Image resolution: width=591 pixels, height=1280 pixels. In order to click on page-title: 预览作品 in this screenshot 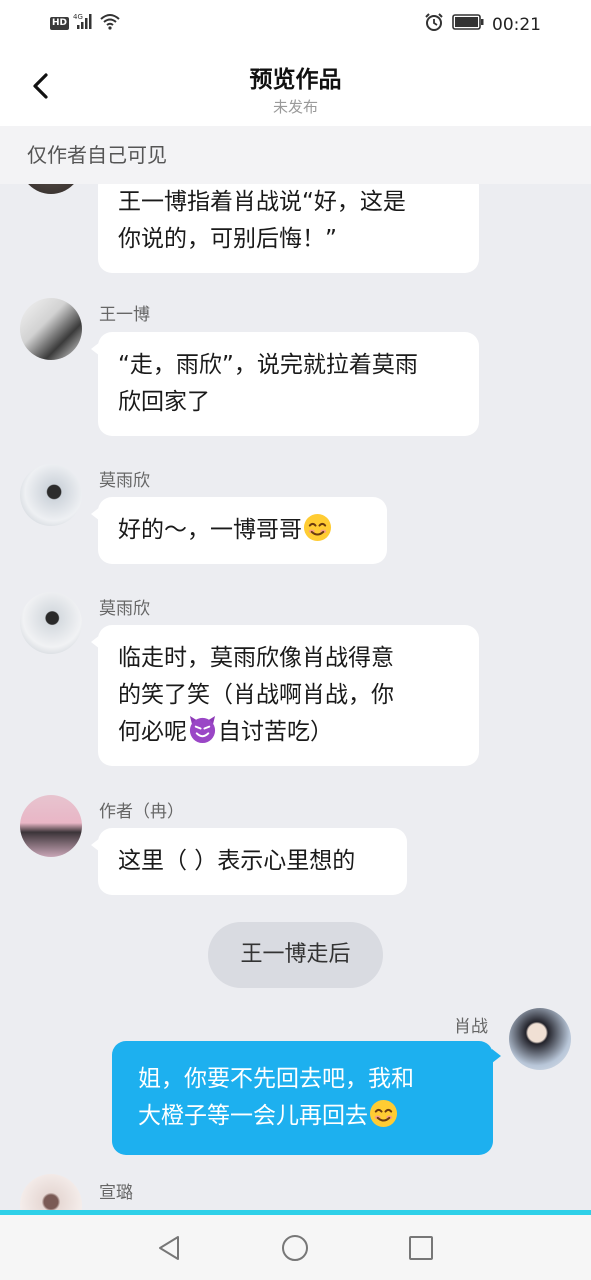, I will do `click(295, 80)`.